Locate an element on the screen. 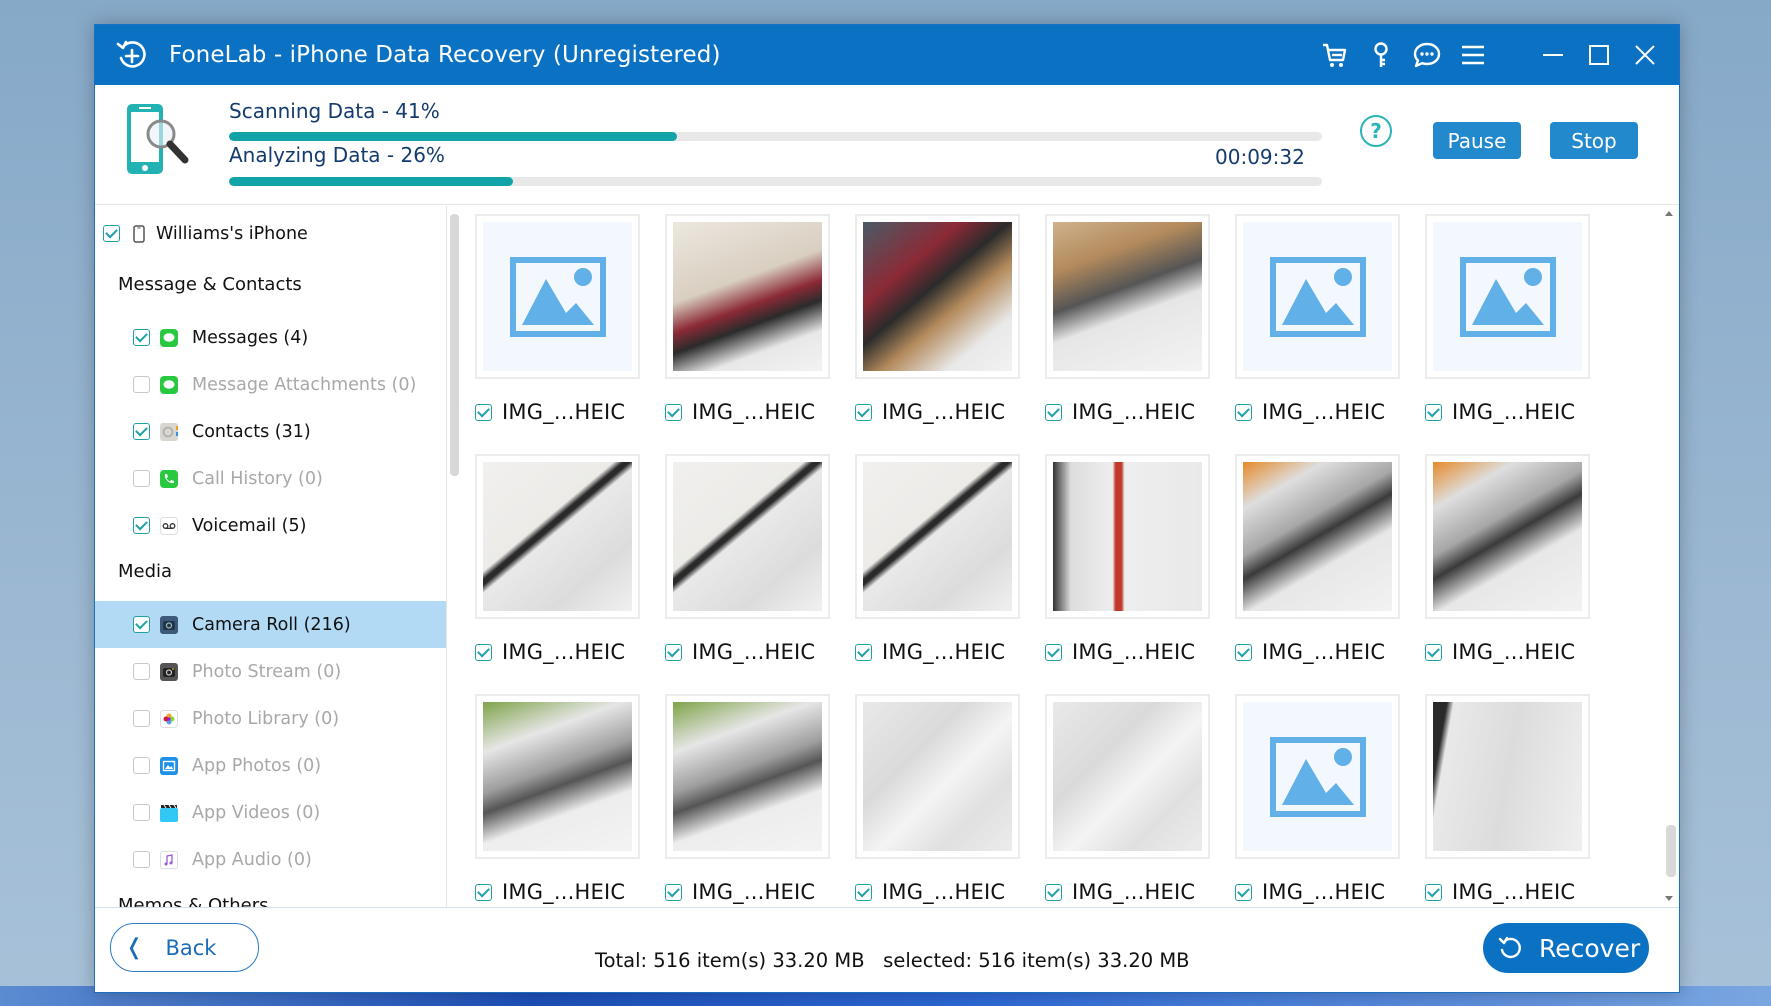 The image size is (1771, 1006). stop-button: Stop is located at coordinates (1594, 140).